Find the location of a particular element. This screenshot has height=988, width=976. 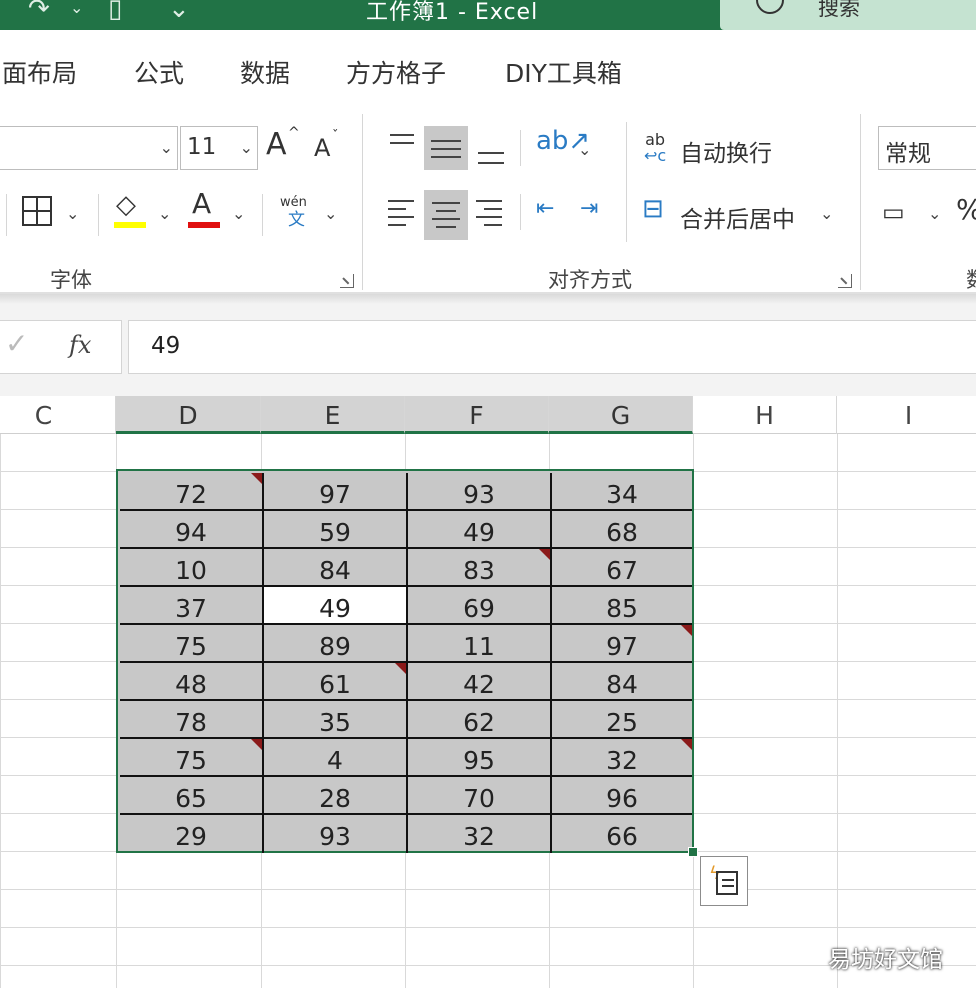

align-center-icon is located at coordinates (446, 215).